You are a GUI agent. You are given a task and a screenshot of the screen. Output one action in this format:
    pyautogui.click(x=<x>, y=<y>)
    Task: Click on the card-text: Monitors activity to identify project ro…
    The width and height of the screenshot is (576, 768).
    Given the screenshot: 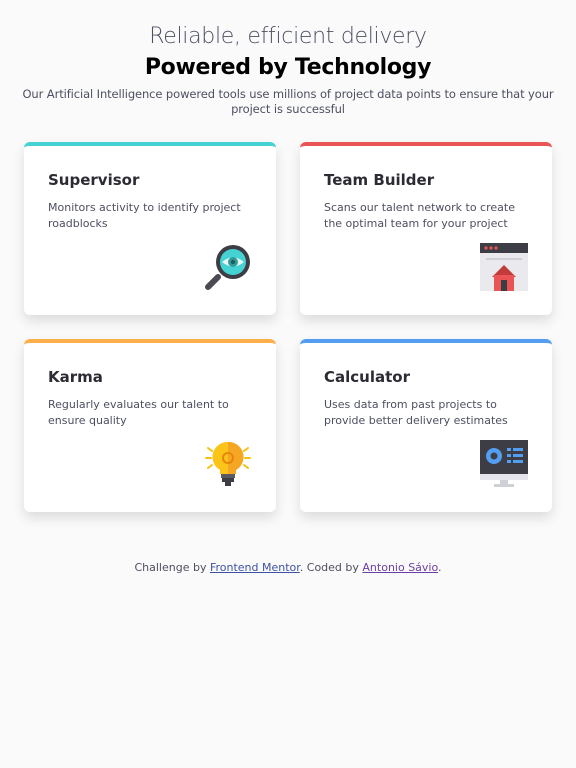 What is the action you would take?
    pyautogui.click(x=144, y=215)
    